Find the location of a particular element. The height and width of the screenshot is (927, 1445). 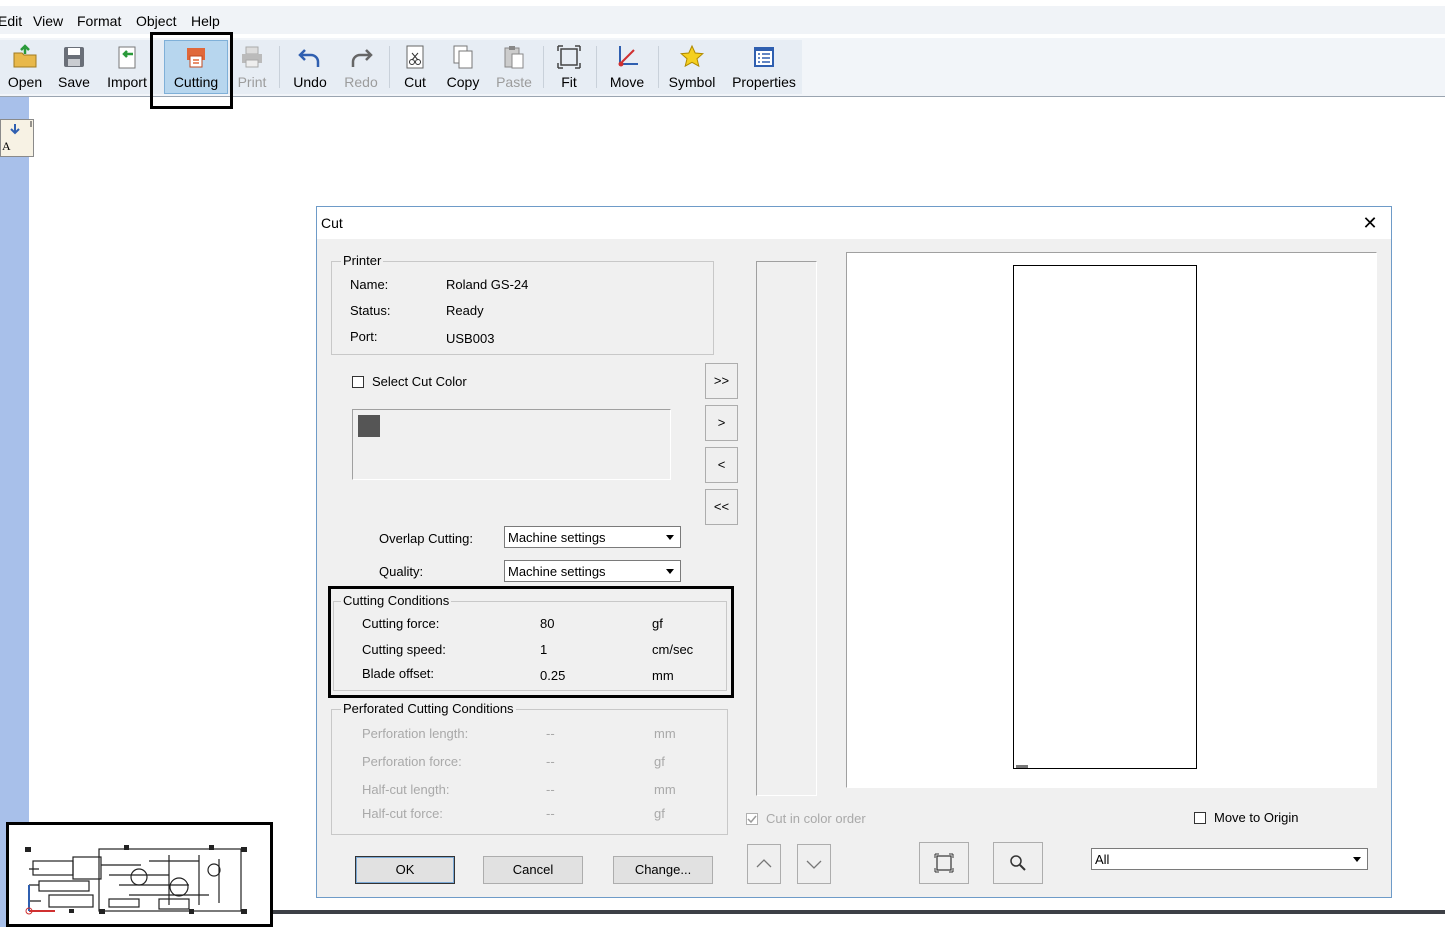

magnifier-icon is located at coordinates (1018, 863).